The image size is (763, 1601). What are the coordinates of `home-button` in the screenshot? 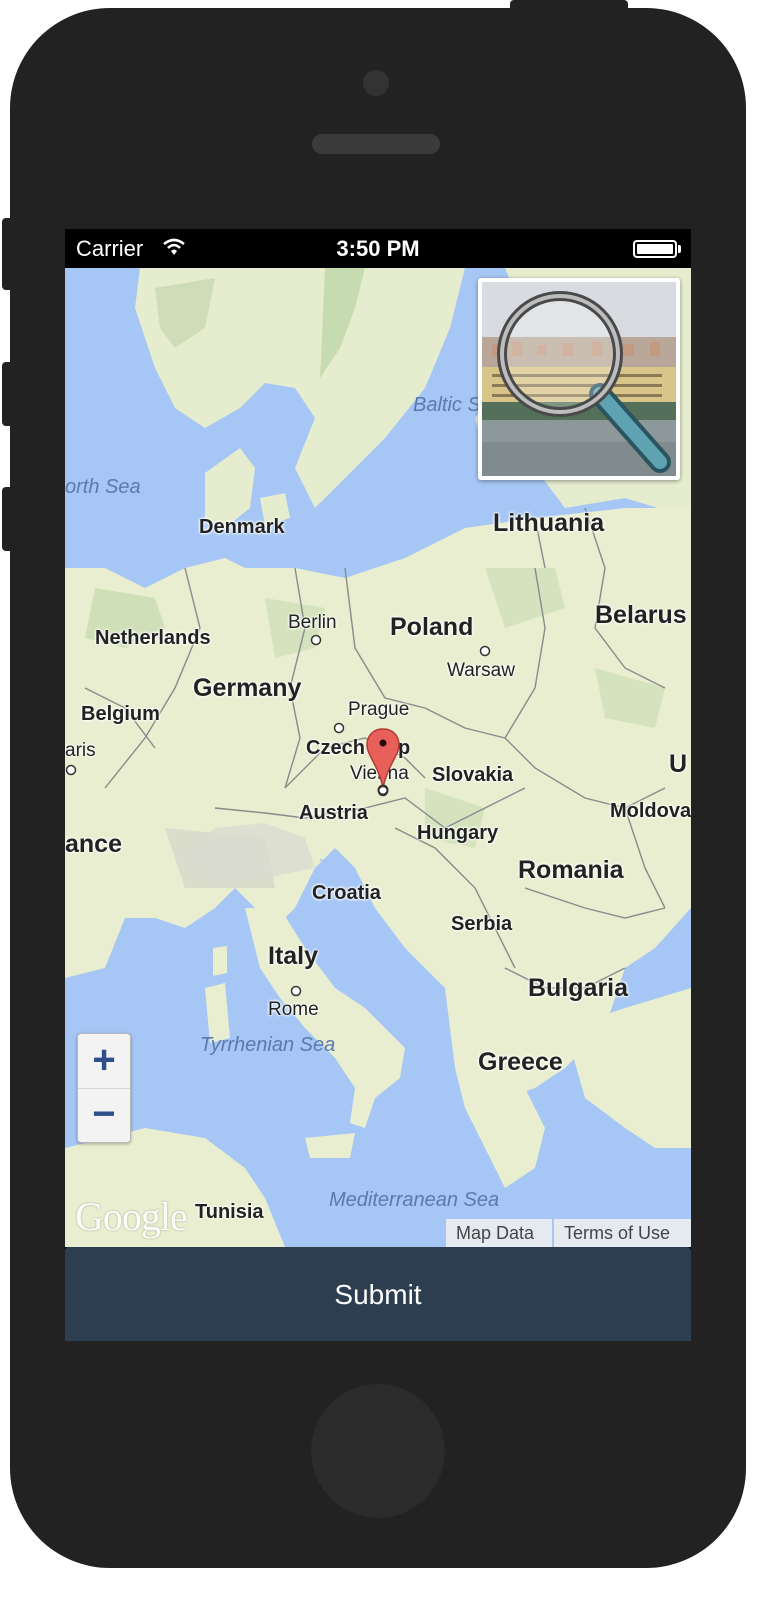 It's located at (378, 1451).